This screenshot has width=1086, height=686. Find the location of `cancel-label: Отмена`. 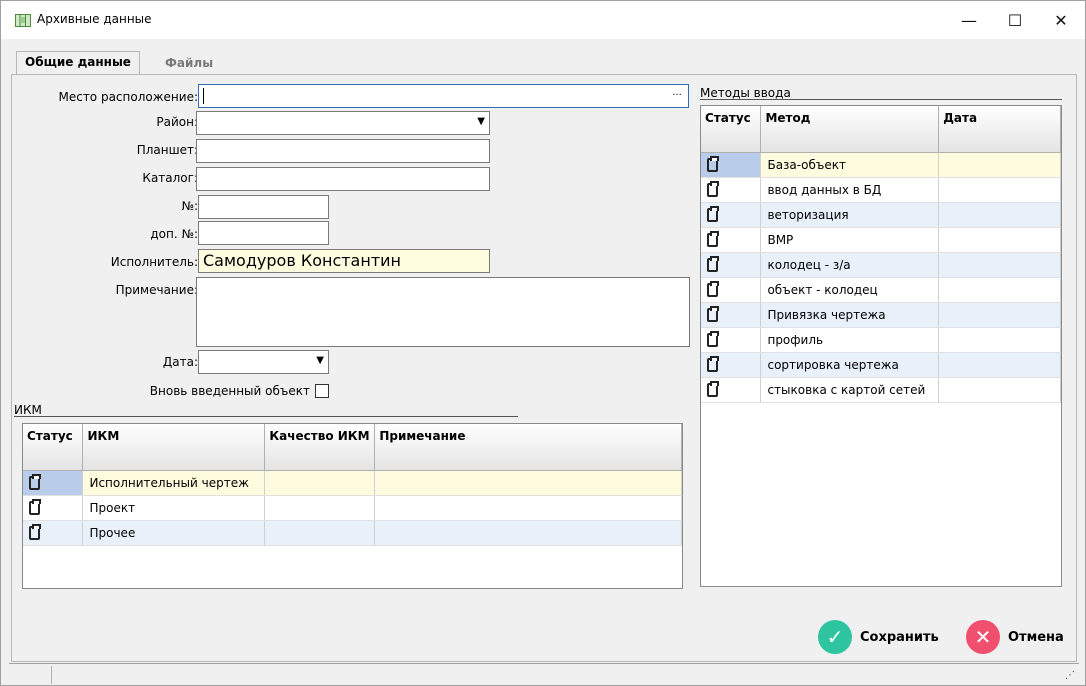

cancel-label: Отмена is located at coordinates (1036, 637).